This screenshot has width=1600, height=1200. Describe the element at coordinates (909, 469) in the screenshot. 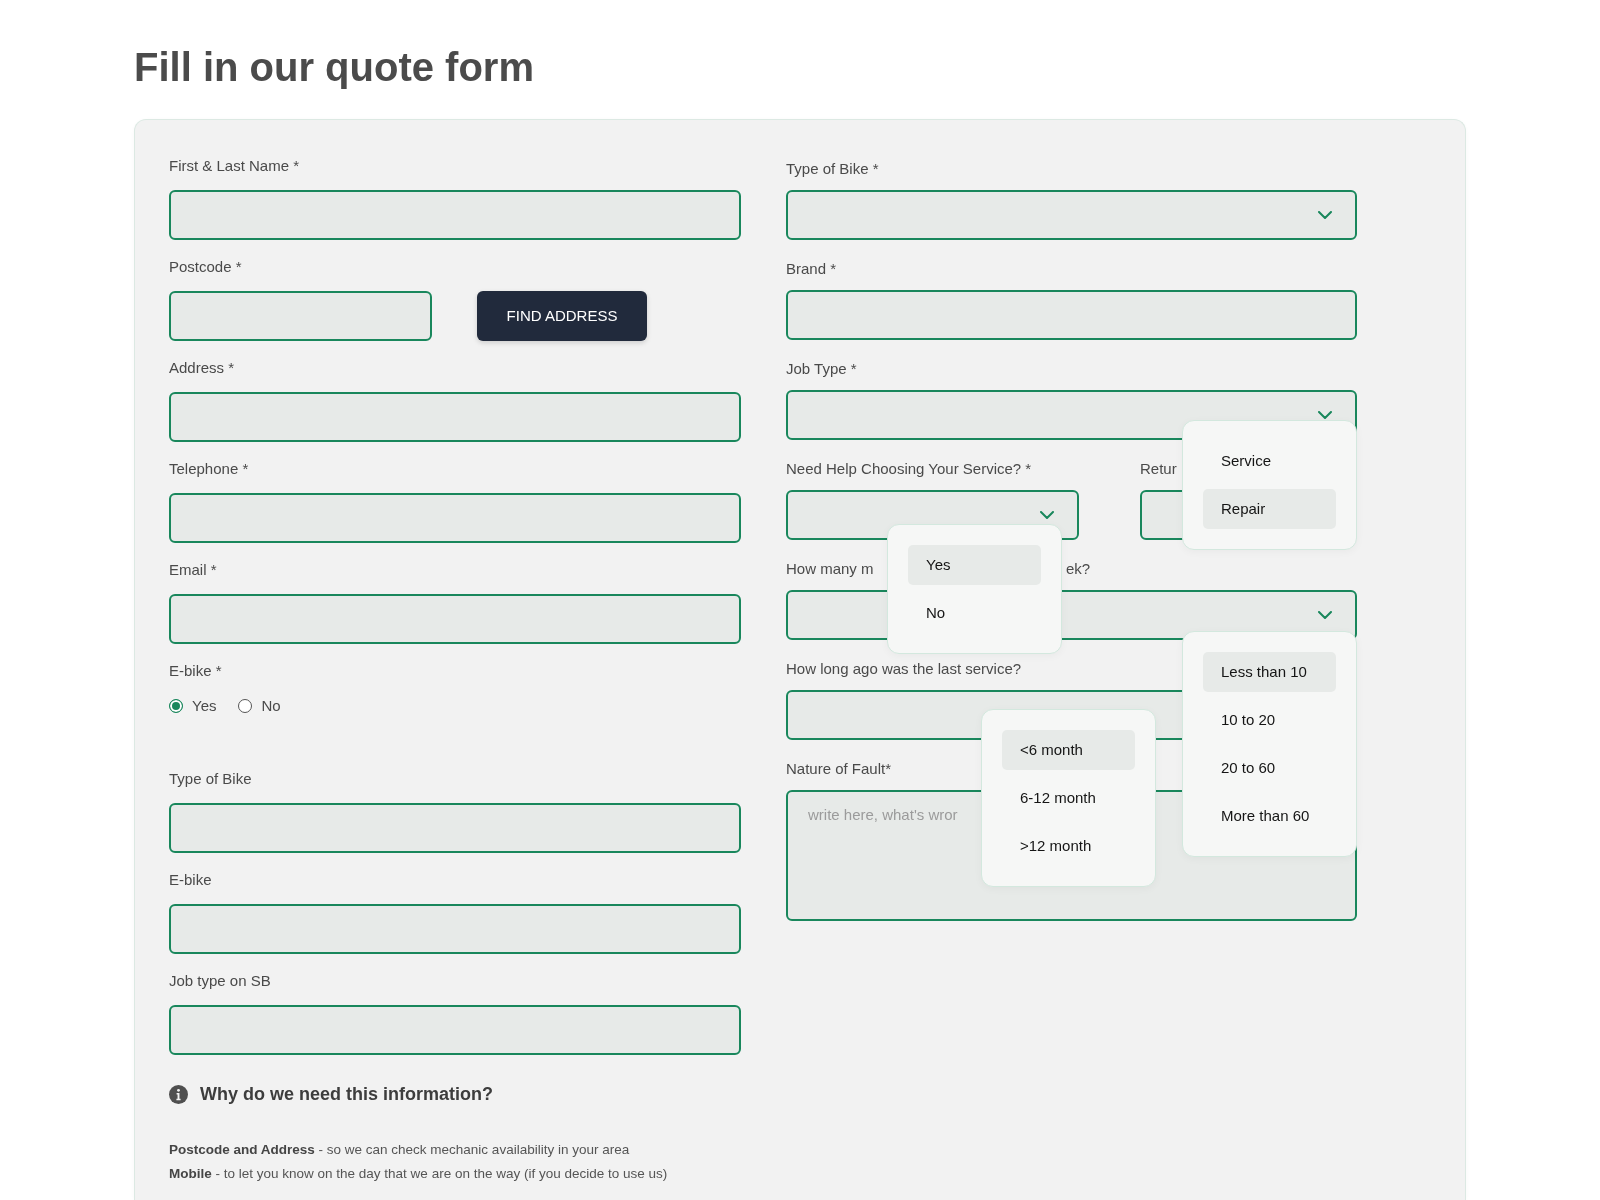

I see `field-label: Need Help Choosing Your Service? *` at that location.